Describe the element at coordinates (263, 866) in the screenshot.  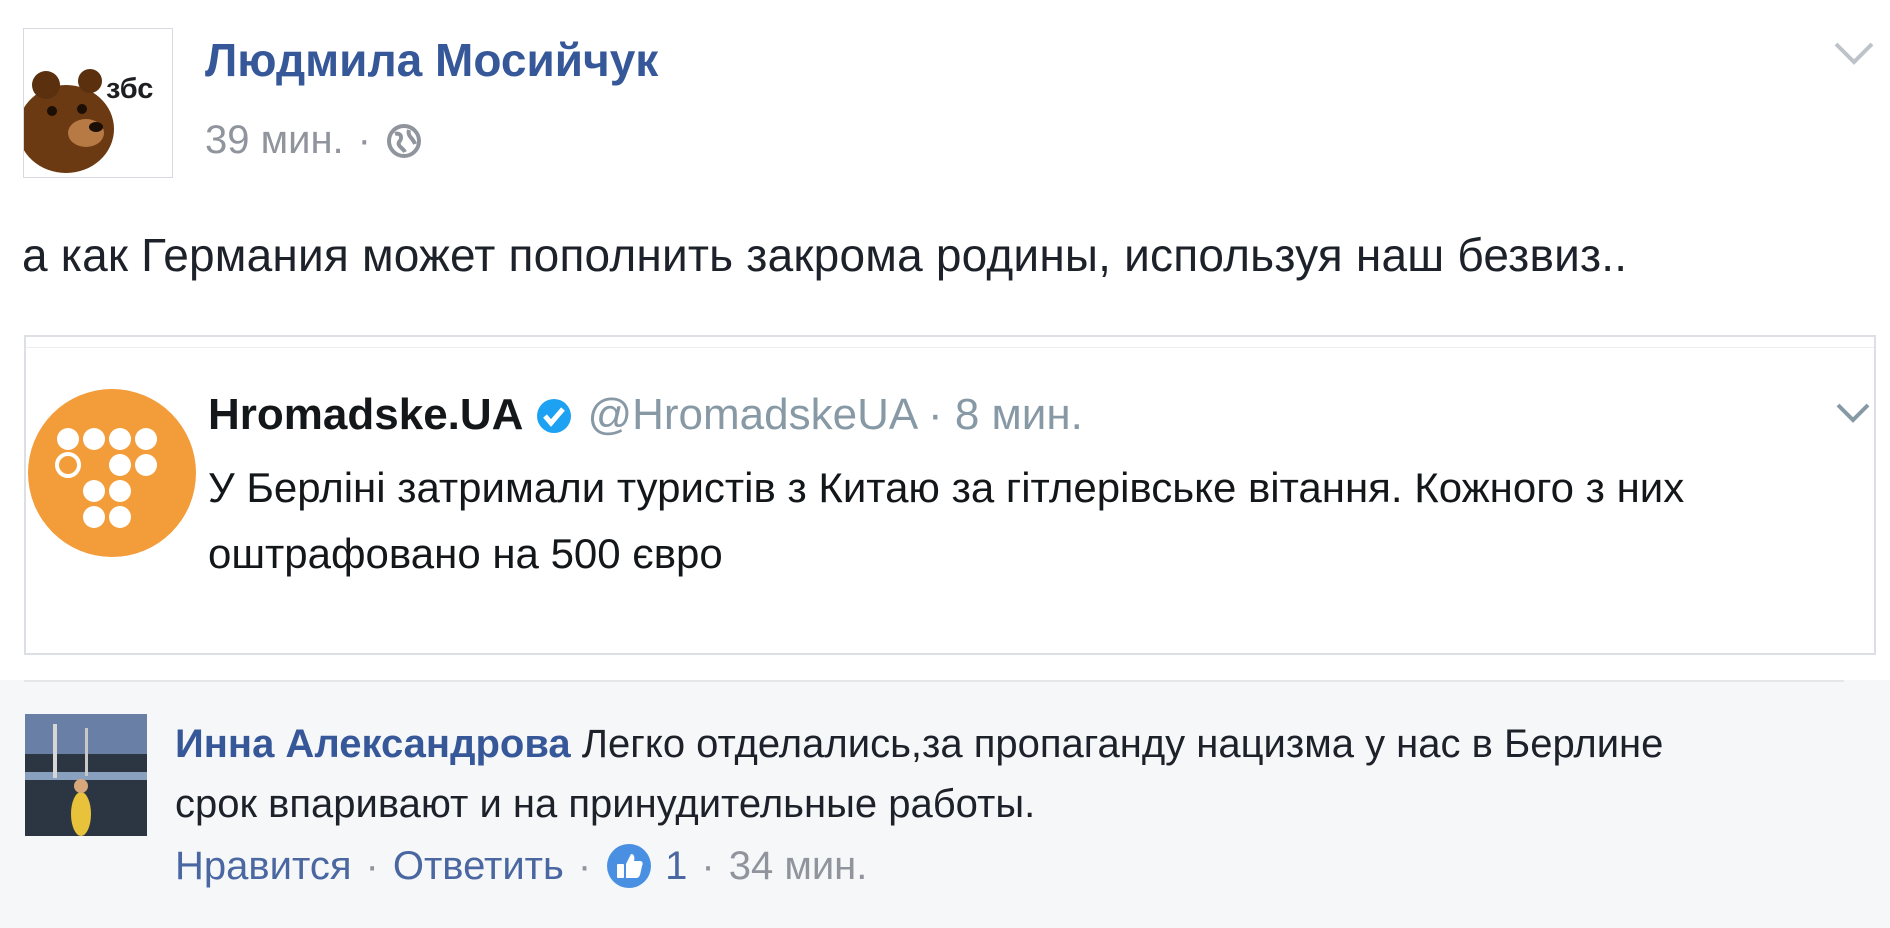
I see `like-button: Нравится` at that location.